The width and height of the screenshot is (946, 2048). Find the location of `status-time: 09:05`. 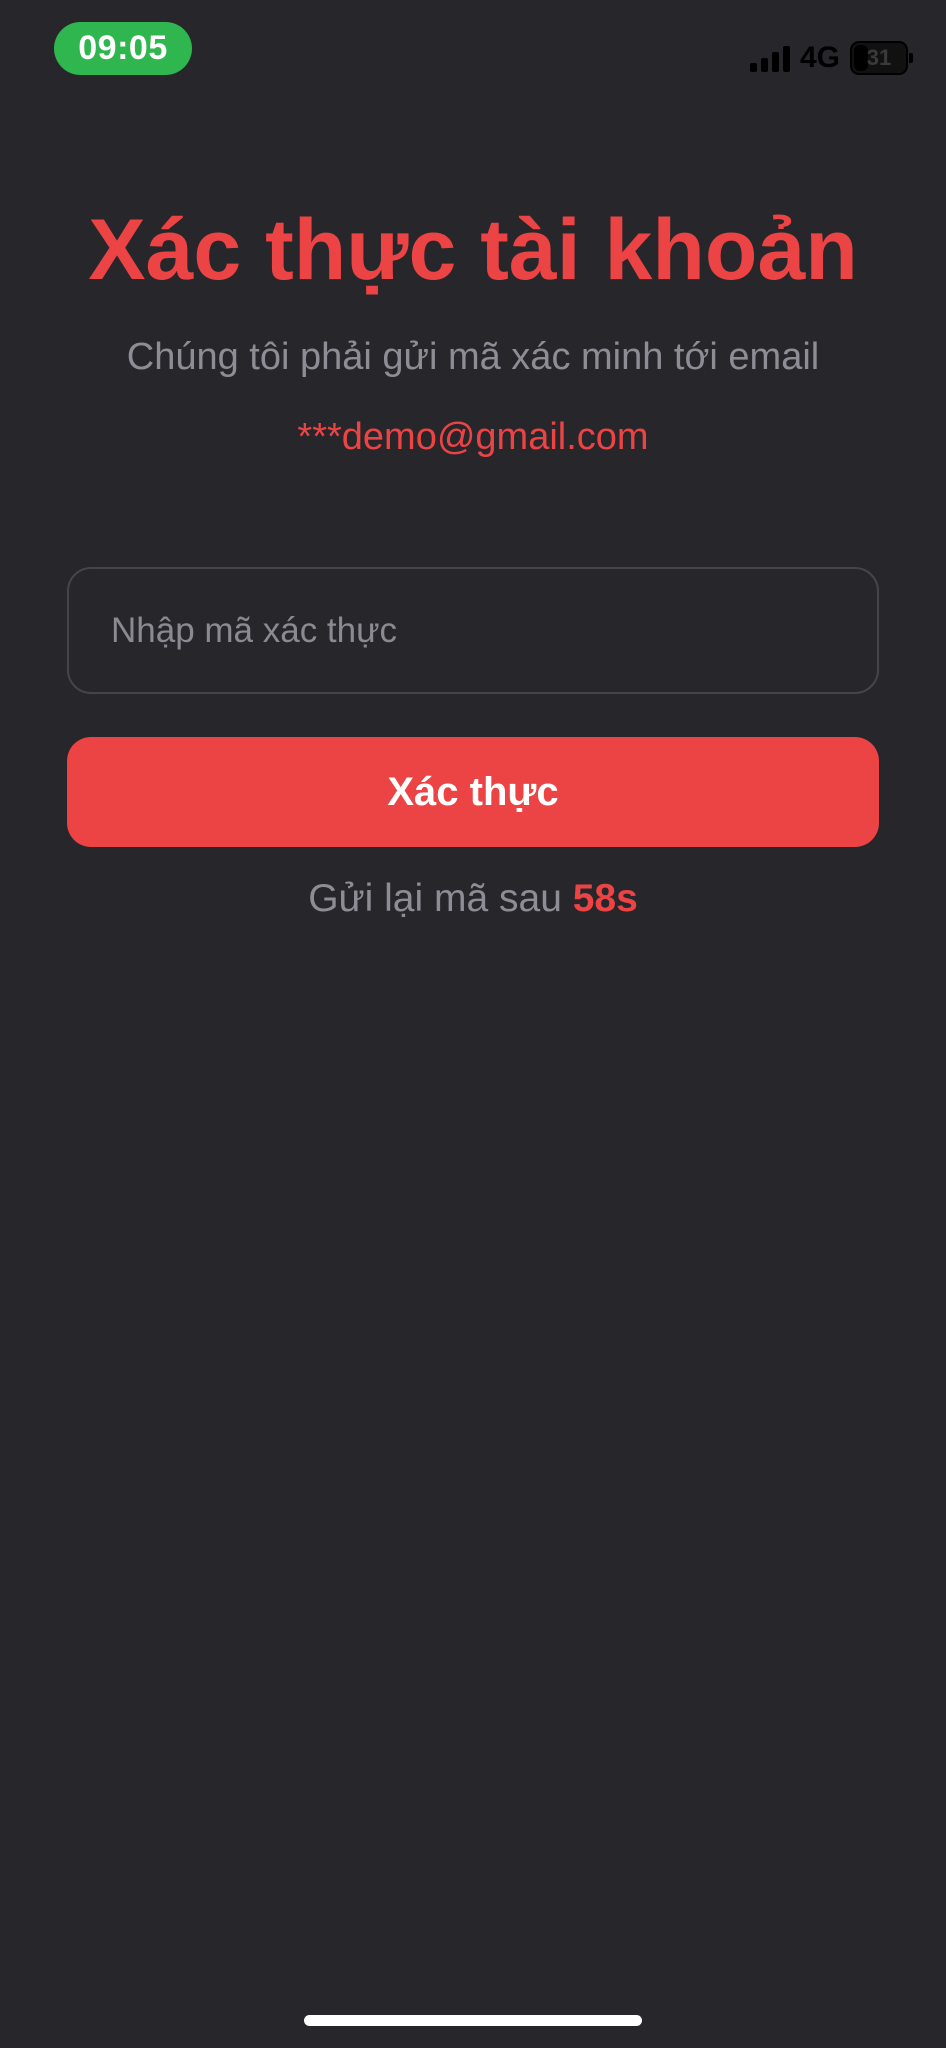

status-time: 09:05 is located at coordinates (123, 48).